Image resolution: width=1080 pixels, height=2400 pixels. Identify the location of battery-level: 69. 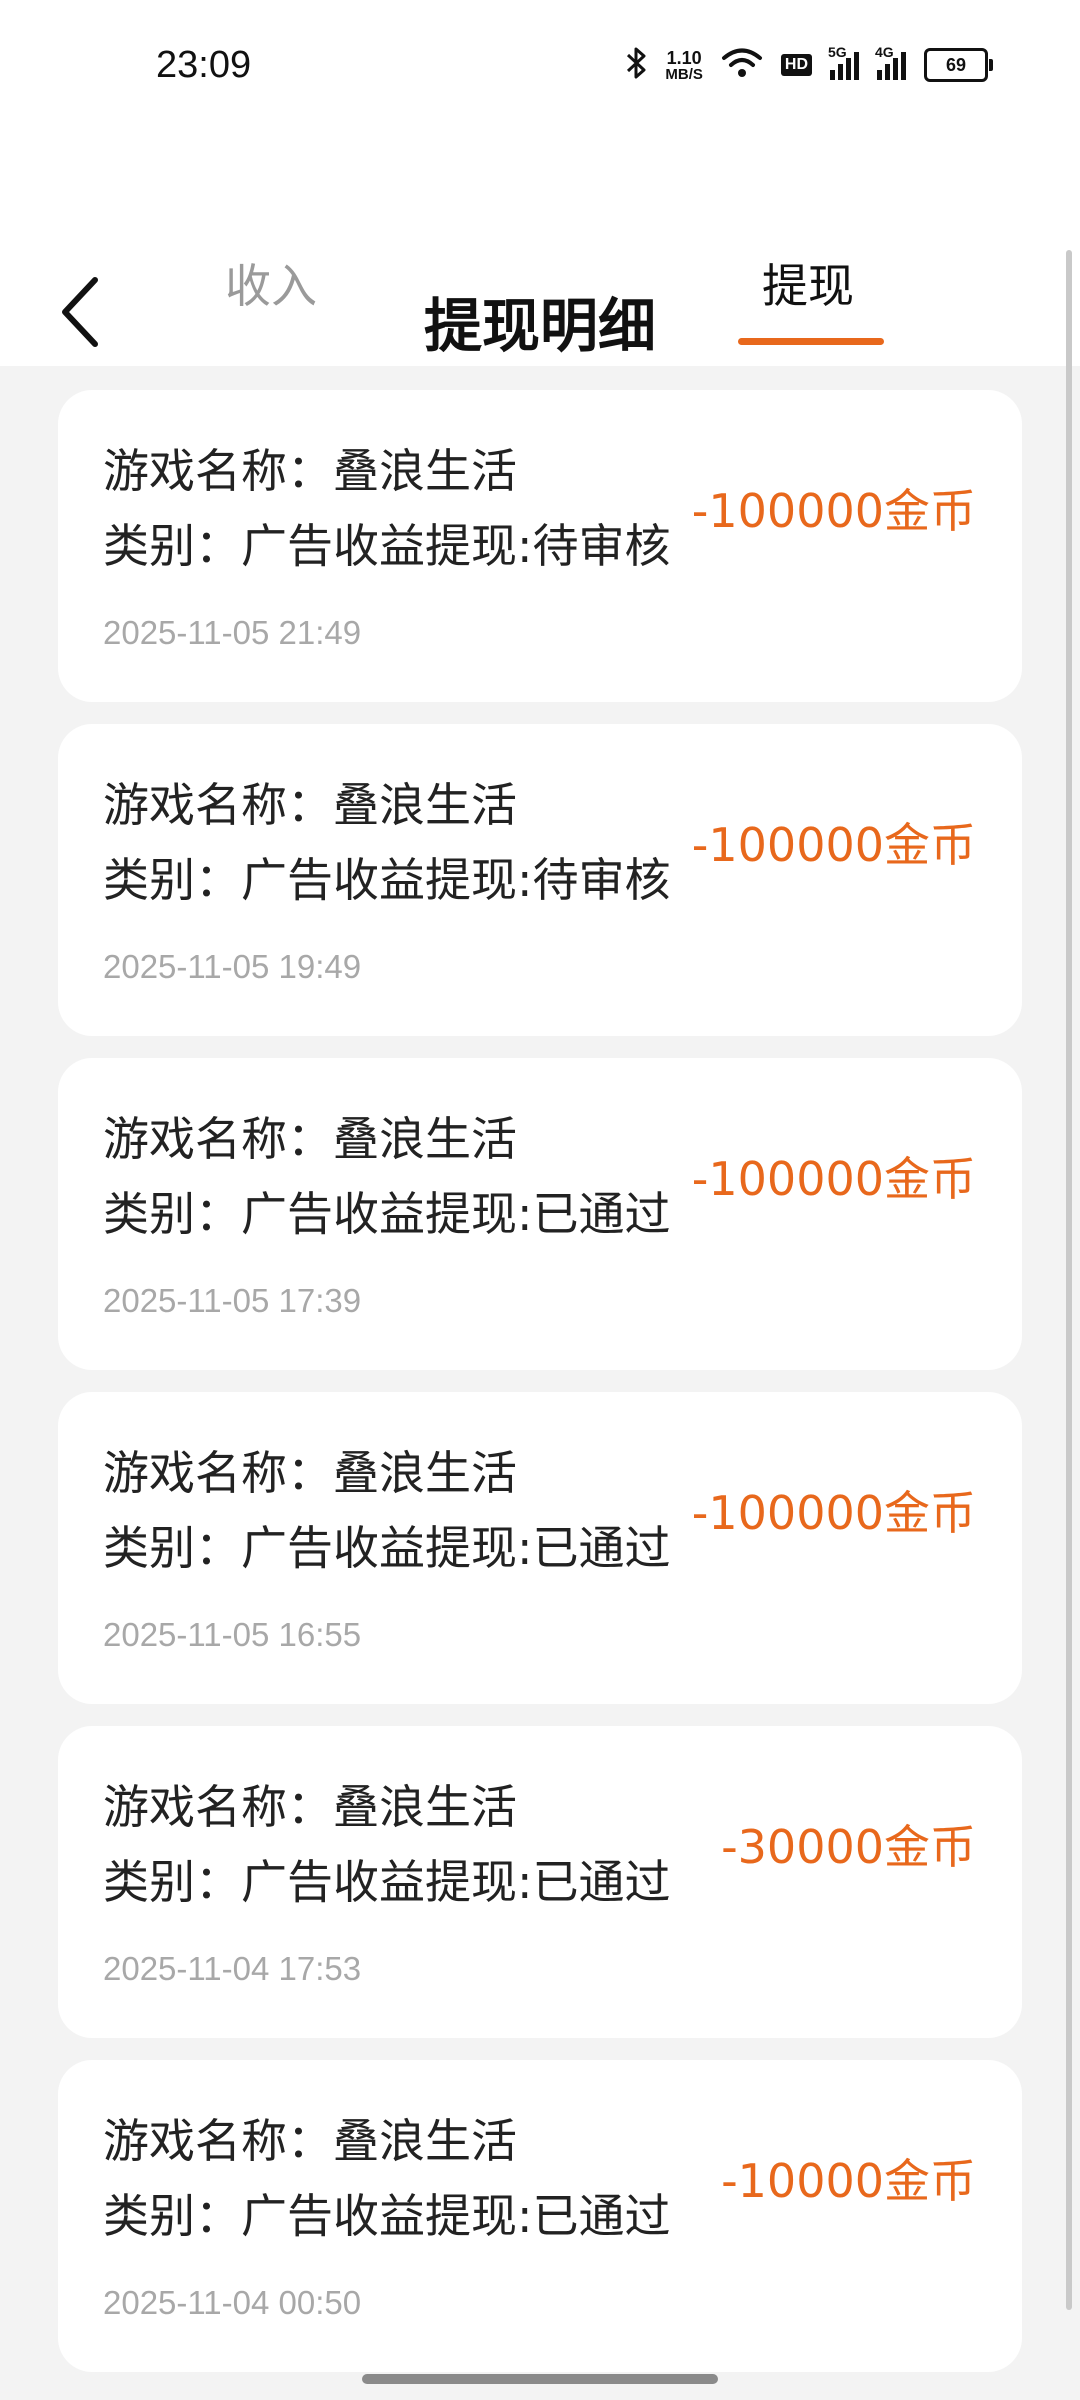
(956, 64).